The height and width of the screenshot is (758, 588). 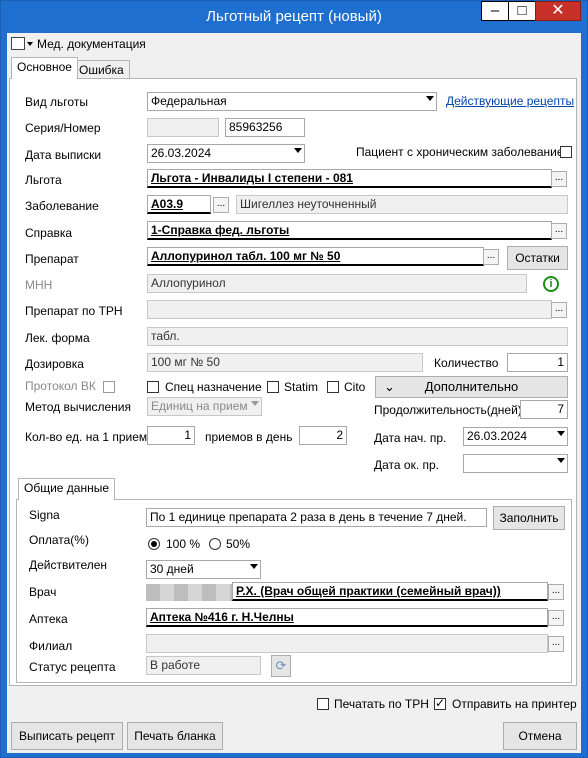 What do you see at coordinates (265, 127) in the screenshot?
I see `number-field: 85963256` at bounding box center [265, 127].